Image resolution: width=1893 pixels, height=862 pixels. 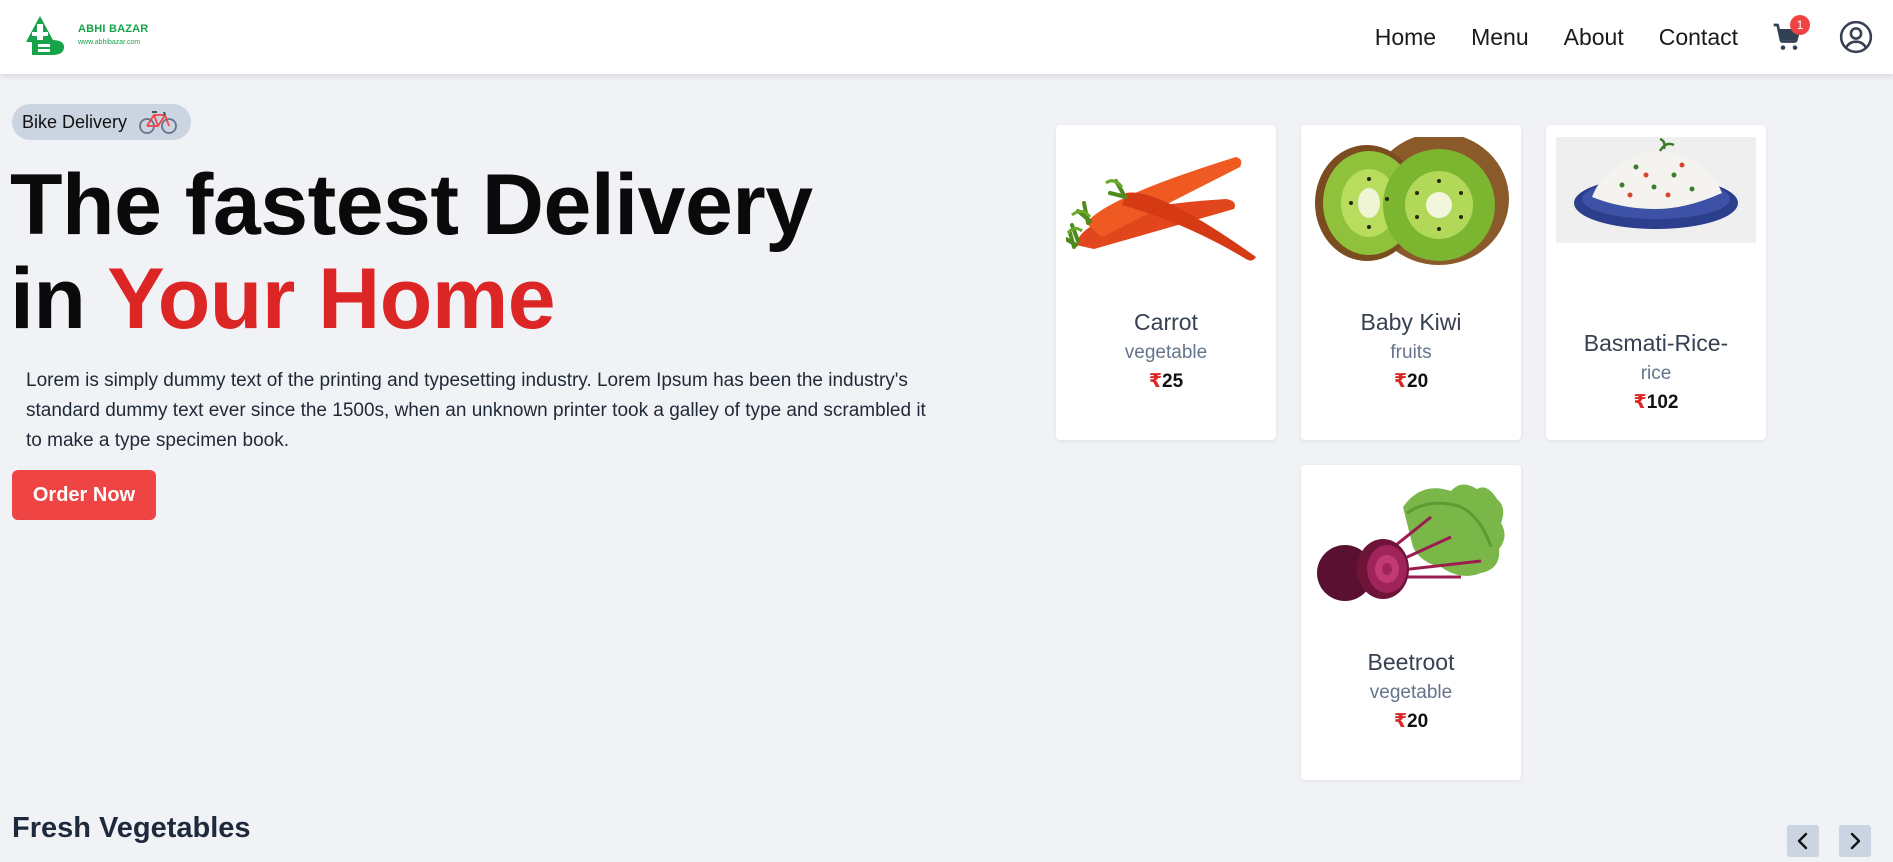 I want to click on section-title: Fresh Vegetables, so click(x=131, y=828).